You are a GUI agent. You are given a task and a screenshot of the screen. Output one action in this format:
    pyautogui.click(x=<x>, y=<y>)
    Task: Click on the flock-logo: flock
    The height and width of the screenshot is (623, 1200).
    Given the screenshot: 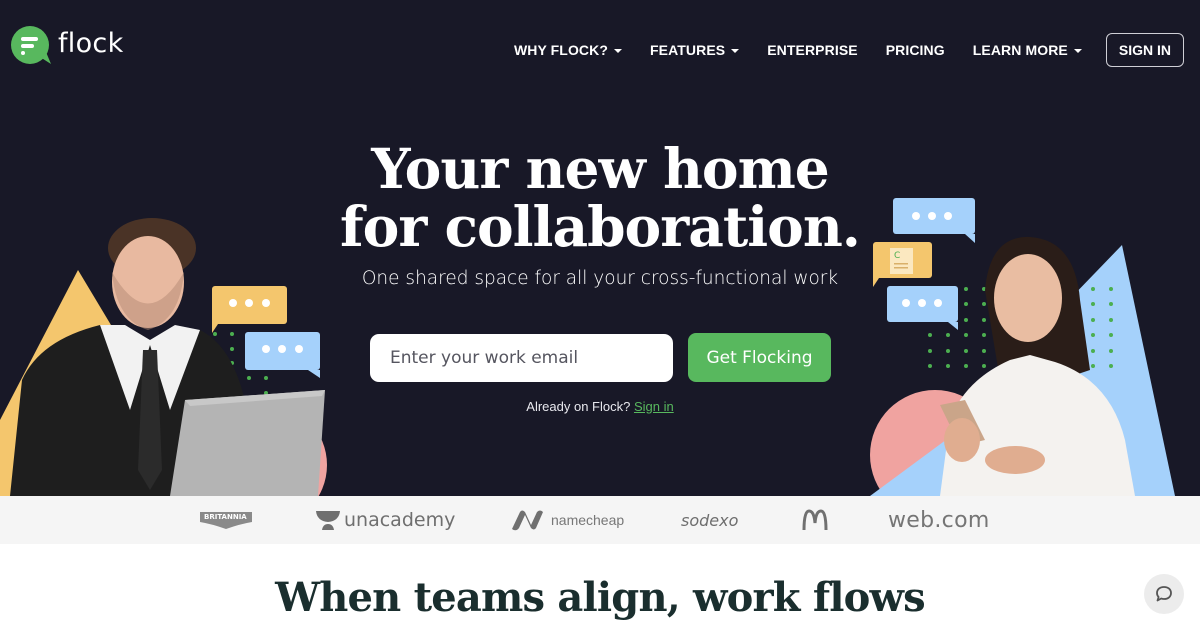 What is the action you would take?
    pyautogui.click(x=67, y=45)
    